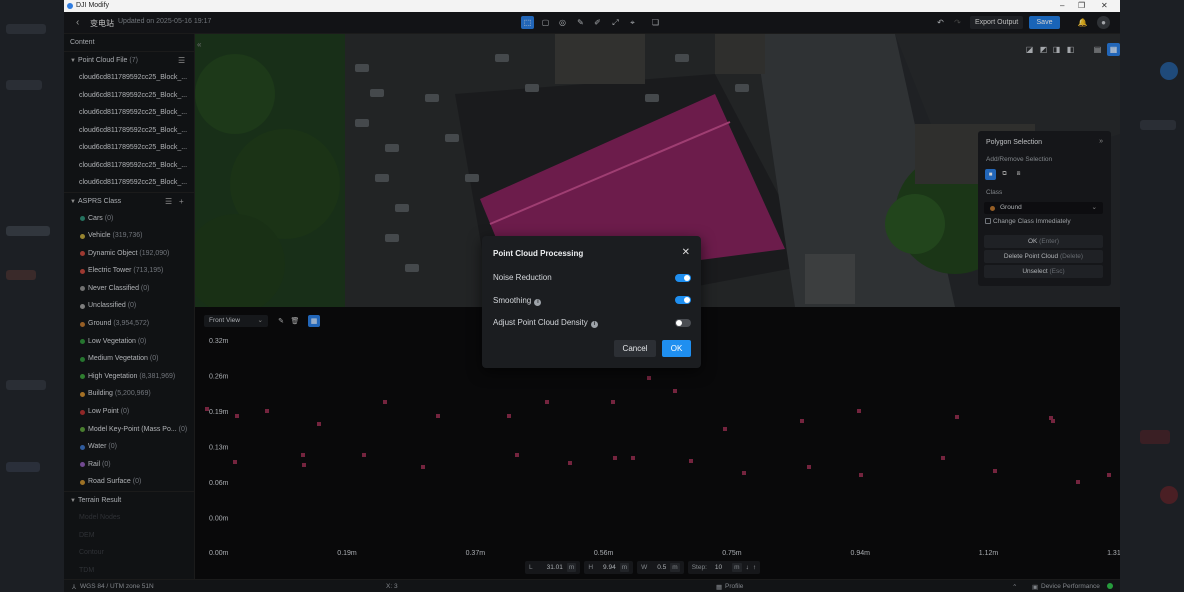 The width and height of the screenshot is (1184, 592). Describe the element at coordinates (683, 300) in the screenshot. I see `smoothing-toggle` at that location.